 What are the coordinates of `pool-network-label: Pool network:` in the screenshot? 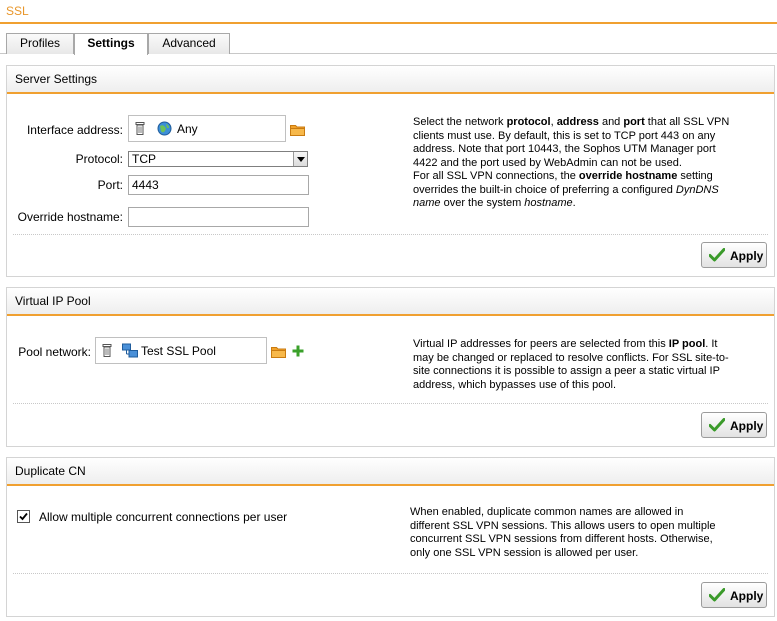 It's located at (54, 352).